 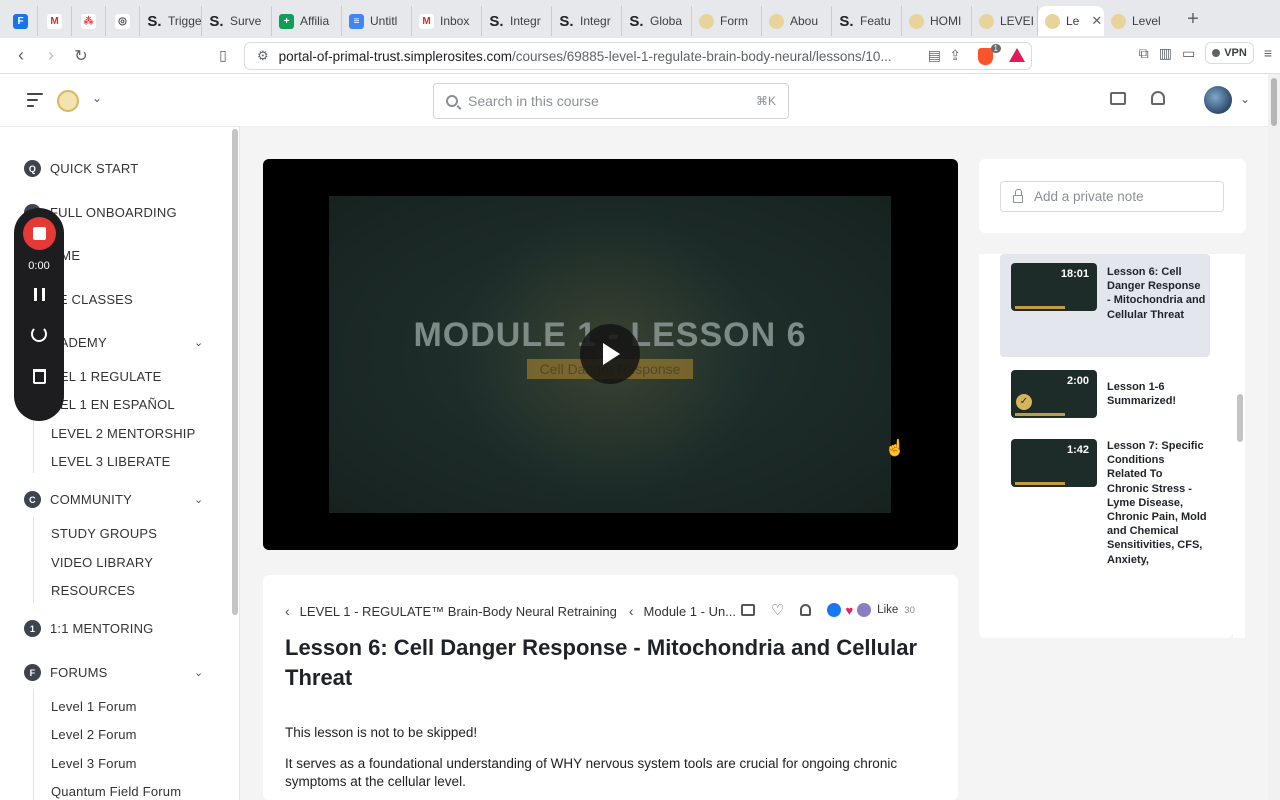 I want to click on sidebar-subitem: VEL 1 EN ESPAÑOL, so click(x=113, y=404).